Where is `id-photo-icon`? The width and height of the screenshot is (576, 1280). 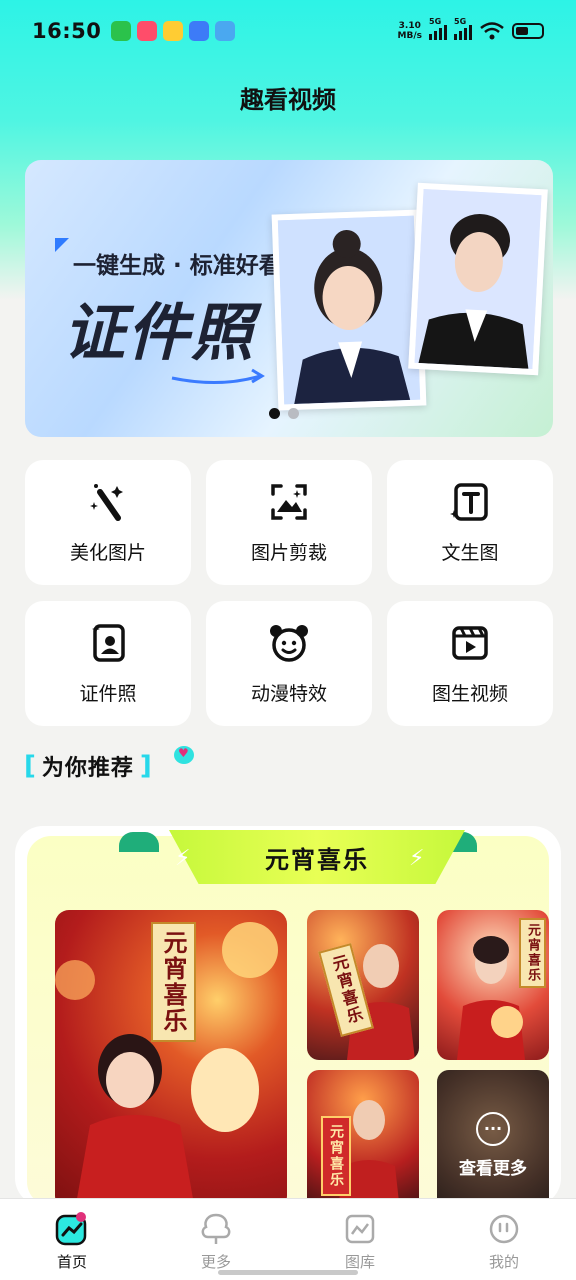
id-photo-icon is located at coordinates (108, 643).